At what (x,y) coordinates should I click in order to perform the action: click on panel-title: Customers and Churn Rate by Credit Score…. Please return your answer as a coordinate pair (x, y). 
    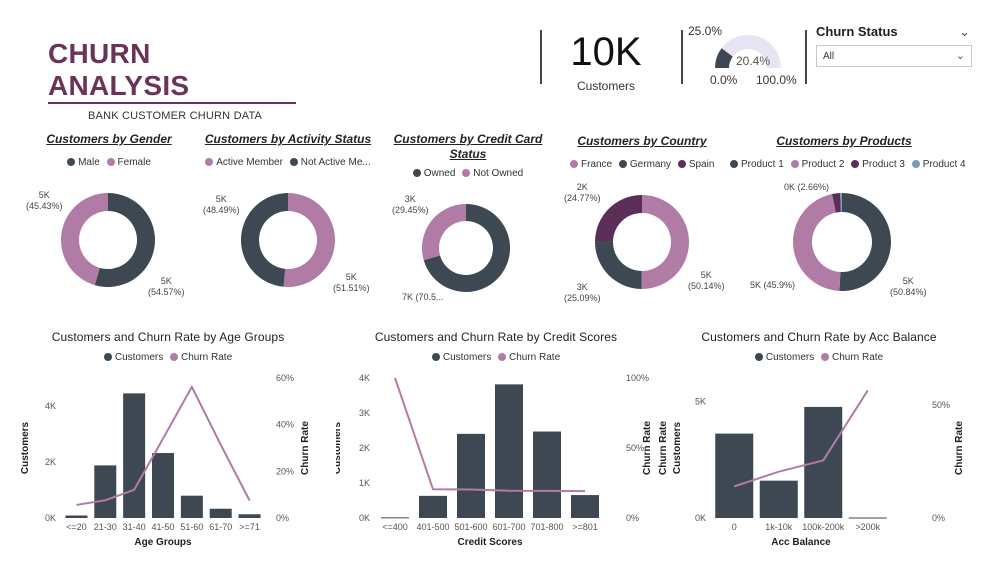
    Looking at the image, I should click on (496, 337).